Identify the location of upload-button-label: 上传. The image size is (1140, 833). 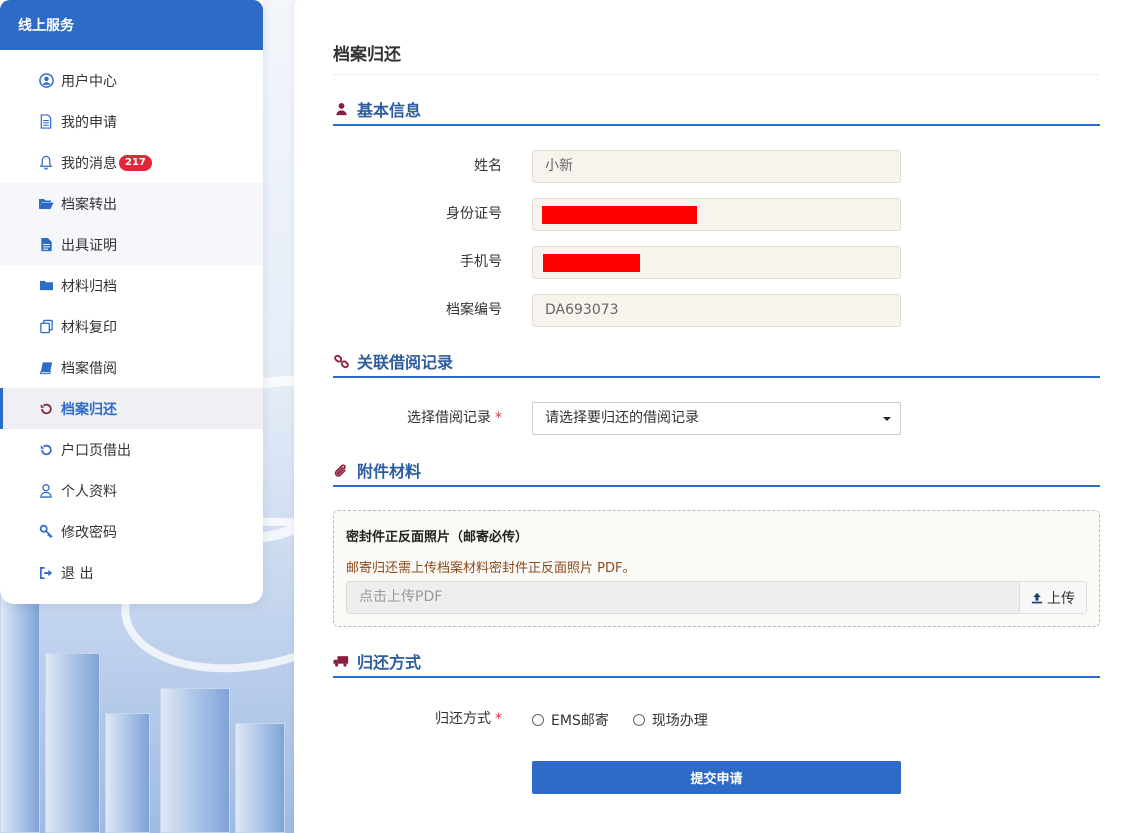
(1061, 598).